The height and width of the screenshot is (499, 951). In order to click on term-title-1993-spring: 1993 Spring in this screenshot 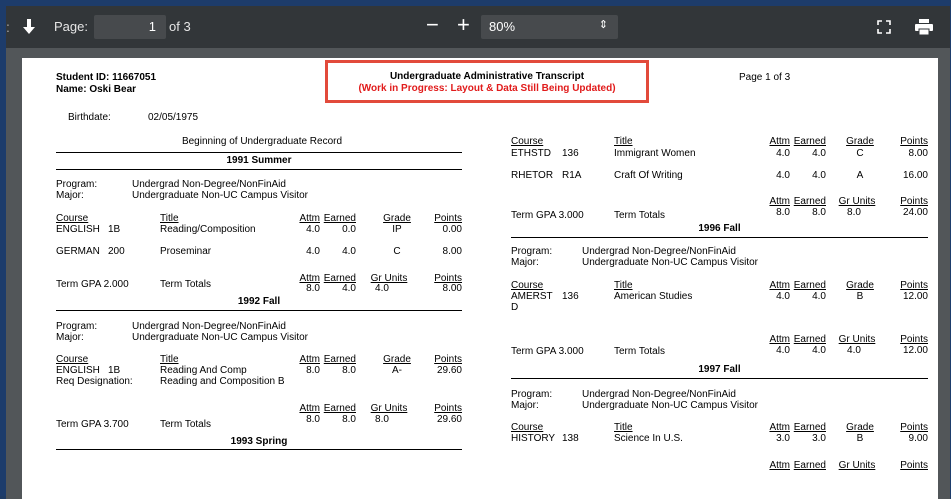, I will do `click(259, 441)`.